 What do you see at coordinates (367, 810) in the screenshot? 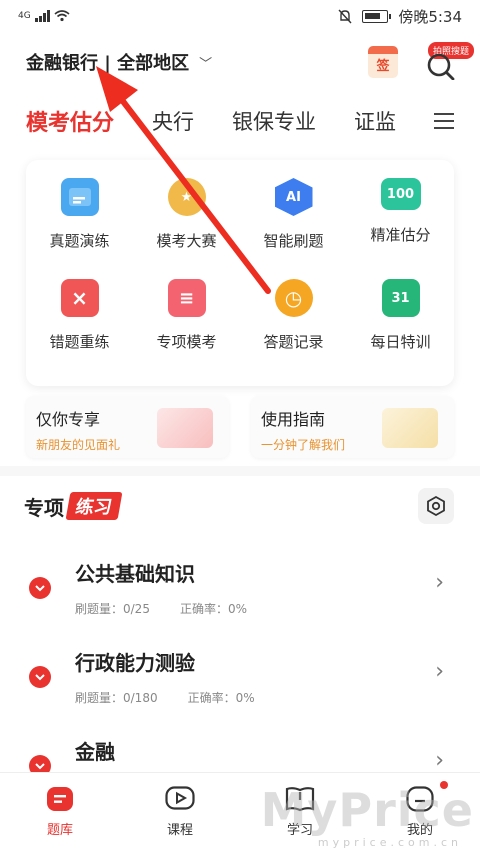
I see `watermark-logo: MyPrice` at bounding box center [367, 810].